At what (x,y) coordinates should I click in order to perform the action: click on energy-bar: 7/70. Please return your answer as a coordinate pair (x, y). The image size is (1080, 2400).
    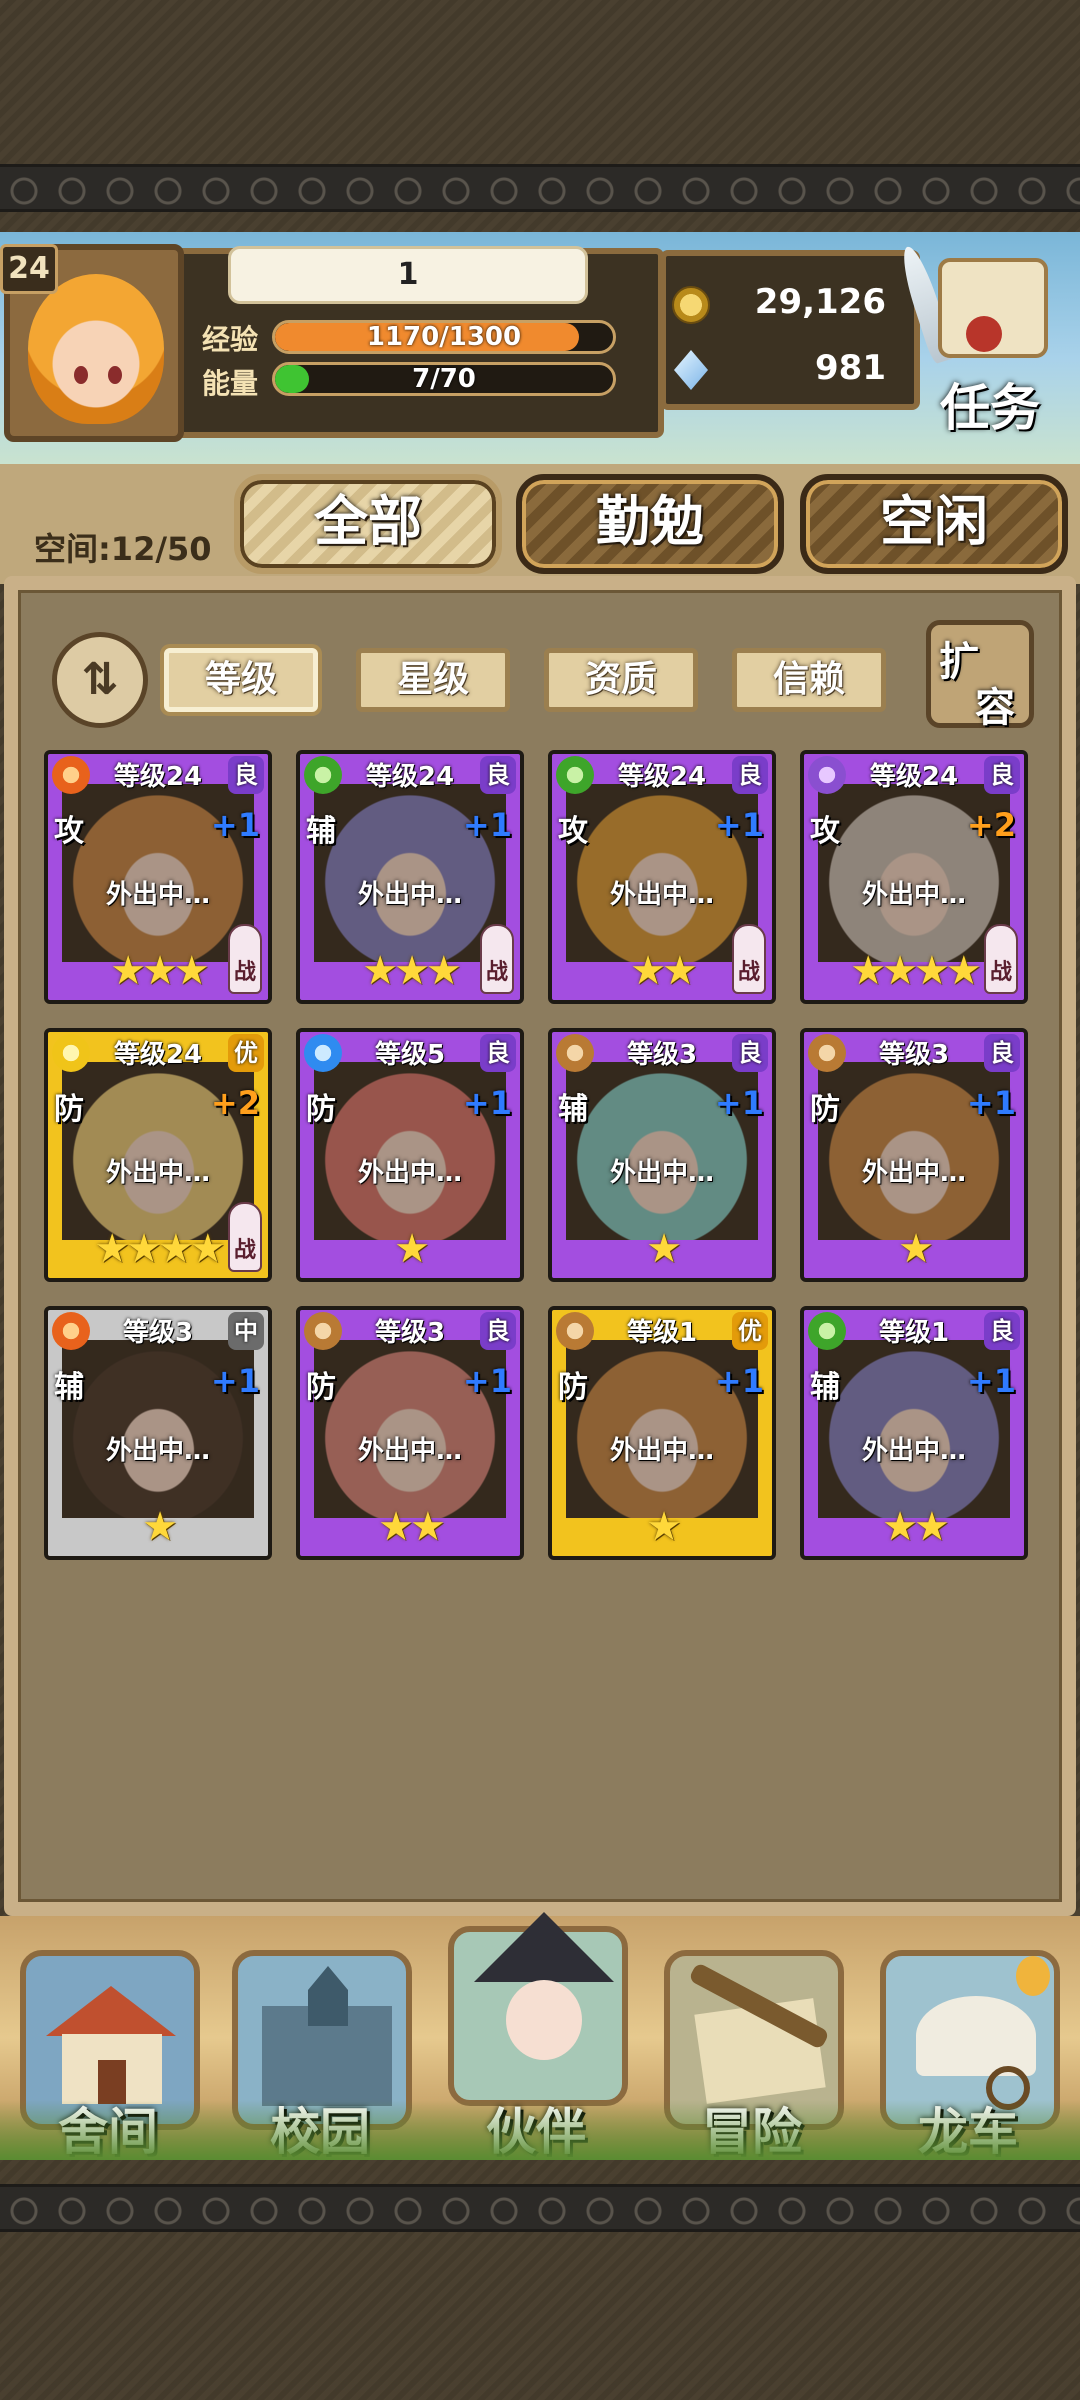
    Looking at the image, I should click on (444, 379).